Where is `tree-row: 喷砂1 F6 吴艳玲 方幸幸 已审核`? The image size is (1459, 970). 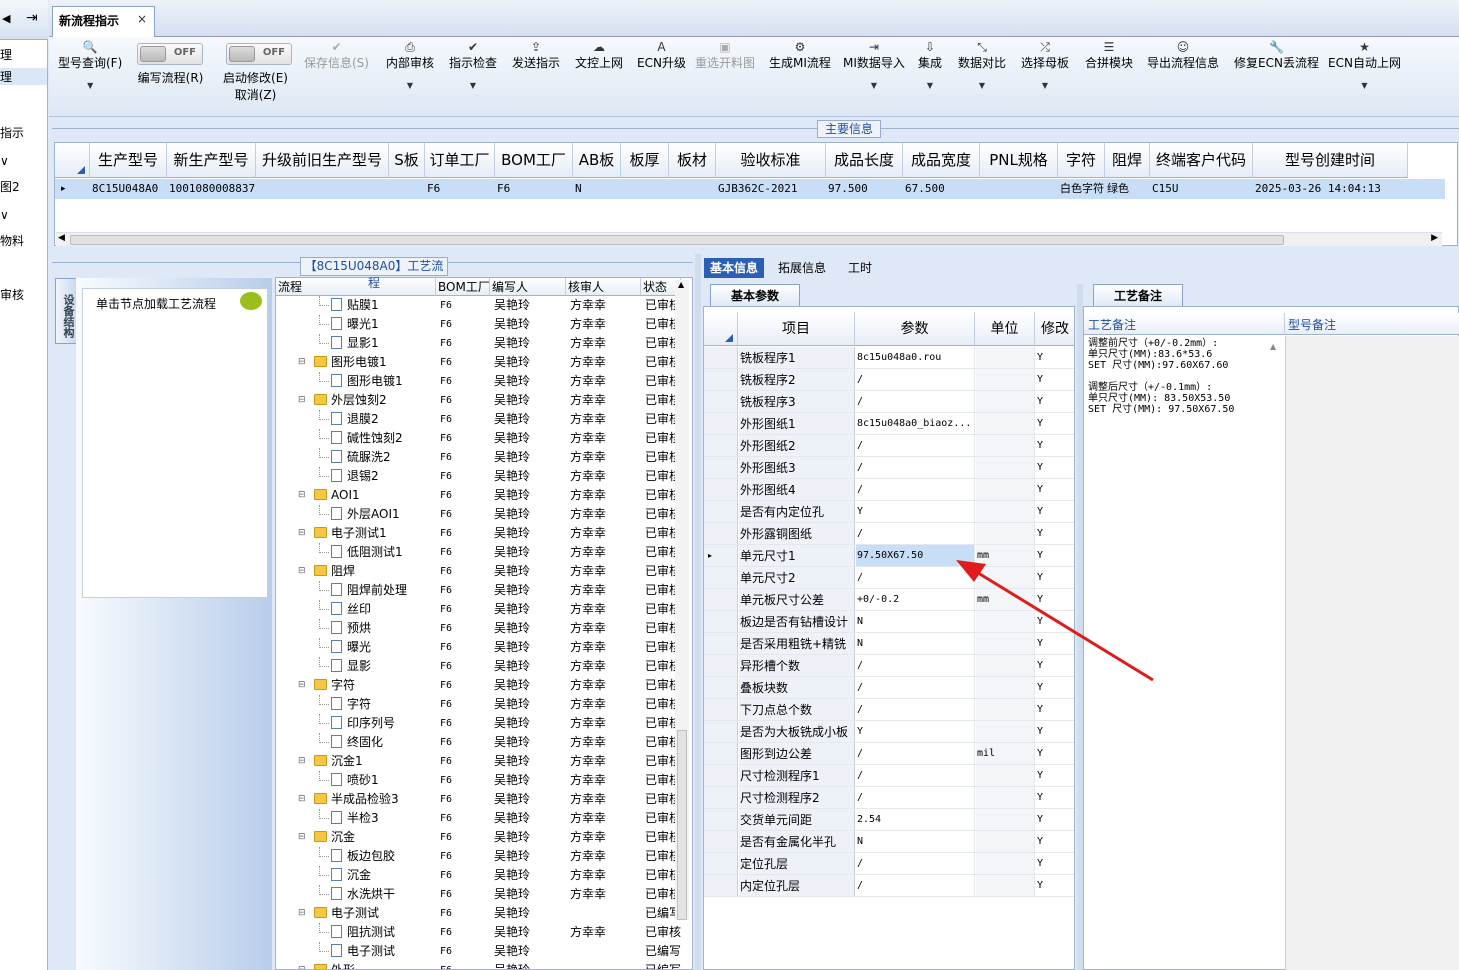 tree-row: 喷砂1 F6 吴艳玲 方幸幸 已审核 is located at coordinates (484, 780).